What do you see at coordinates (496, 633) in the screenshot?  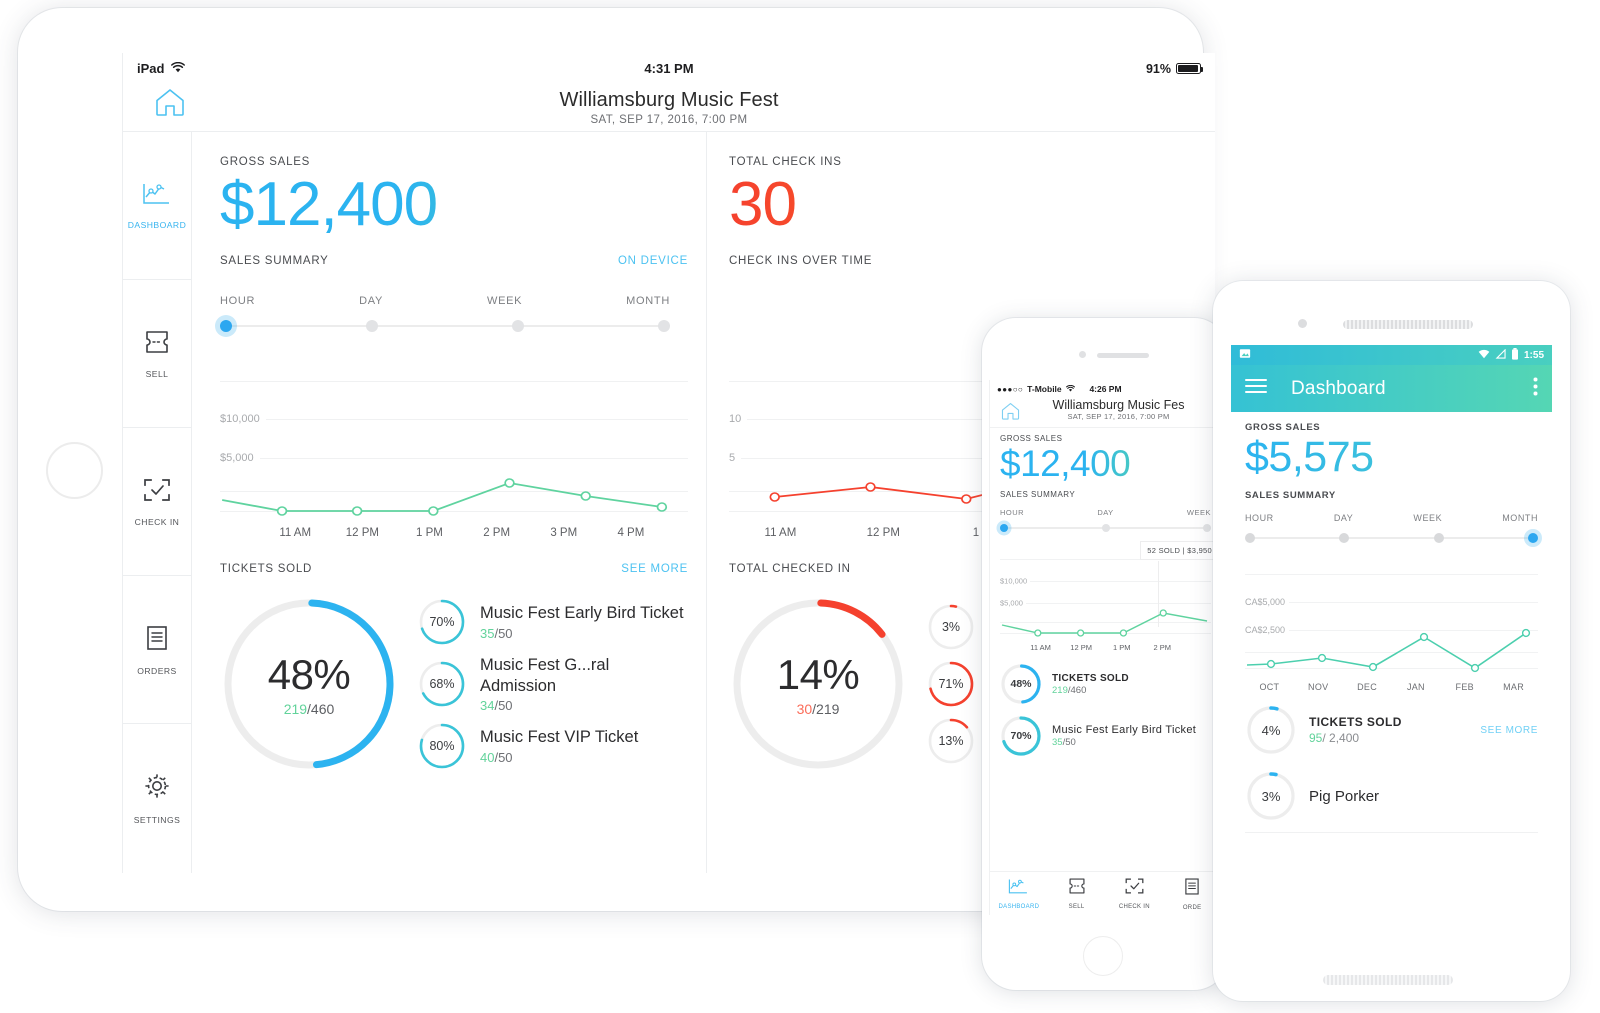 I see `ticket-type-fraction: 35/50` at bounding box center [496, 633].